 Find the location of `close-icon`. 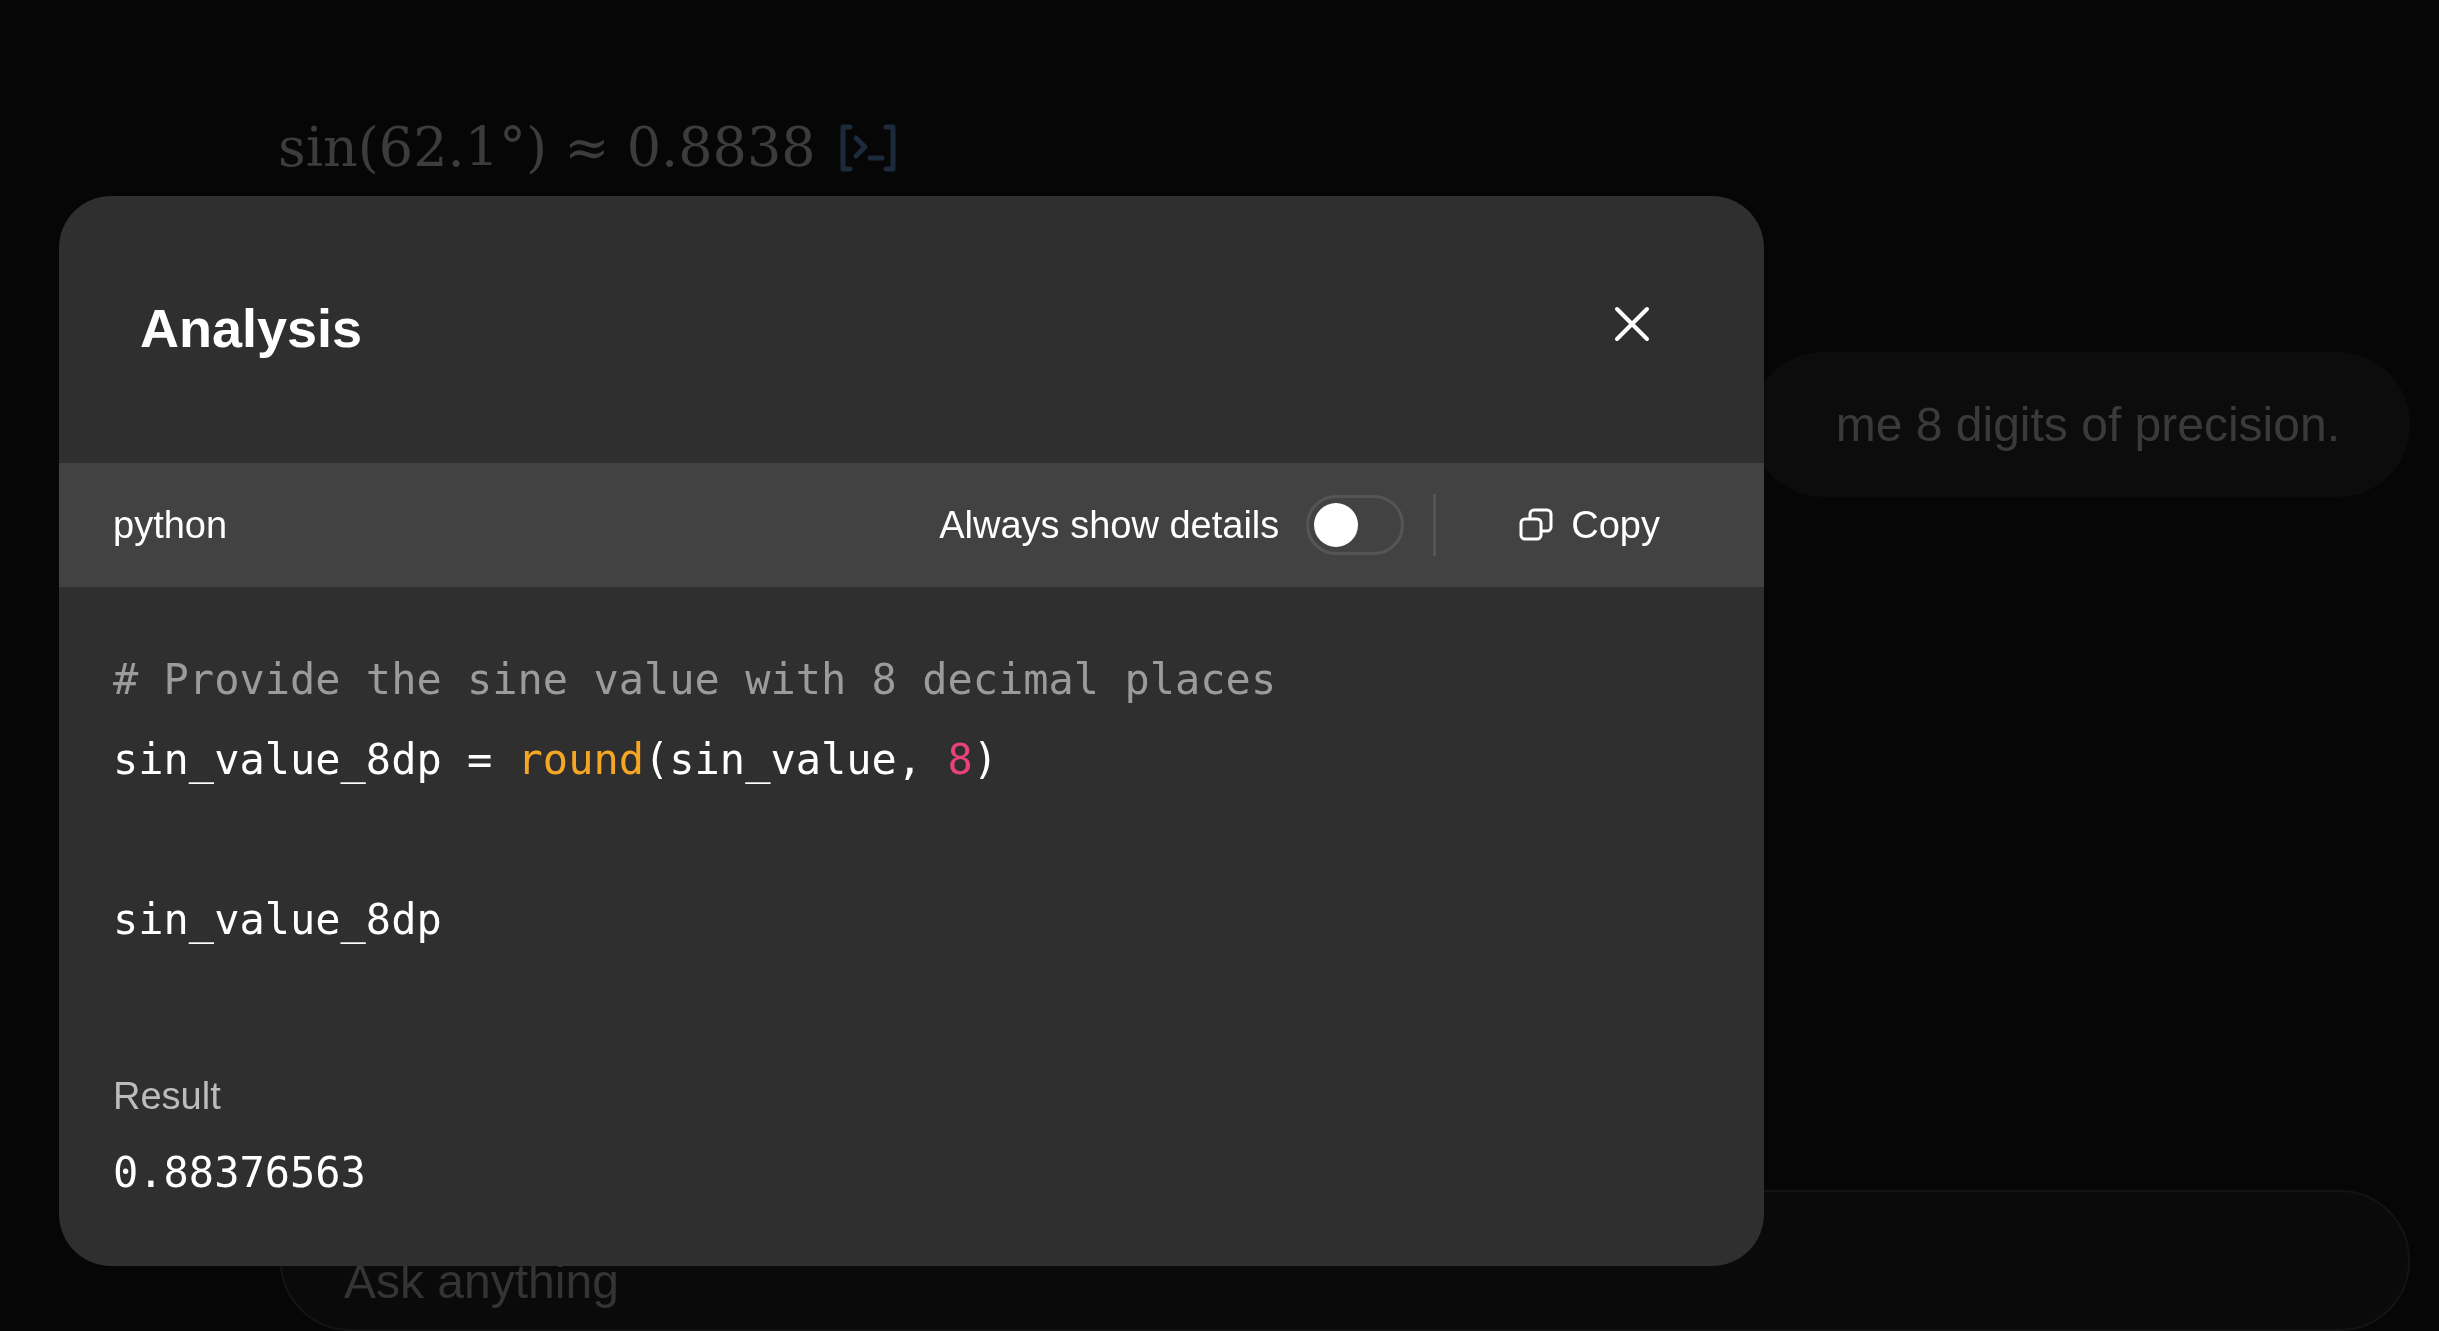

close-icon is located at coordinates (1632, 323).